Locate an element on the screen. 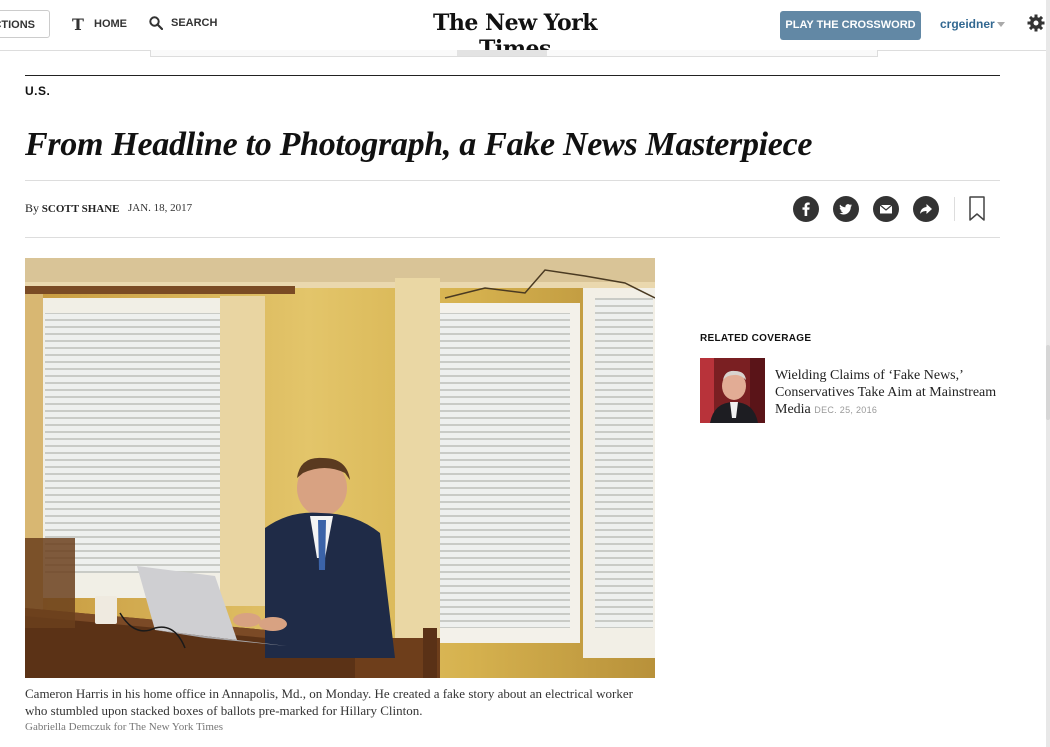 The image size is (1050, 747). share-icon is located at coordinates (926, 209).